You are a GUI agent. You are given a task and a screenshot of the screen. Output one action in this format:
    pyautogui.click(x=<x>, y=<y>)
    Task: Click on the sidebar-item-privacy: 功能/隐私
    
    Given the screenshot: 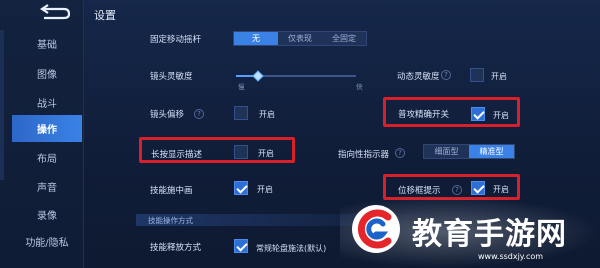 What is the action you would take?
    pyautogui.click(x=47, y=241)
    